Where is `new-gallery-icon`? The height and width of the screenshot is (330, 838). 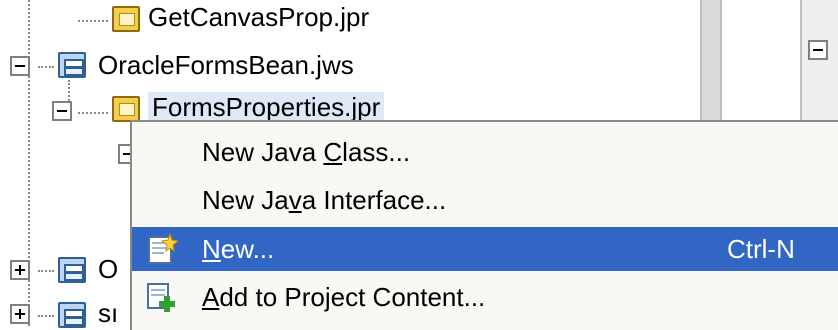
new-gallery-icon is located at coordinates (163, 248).